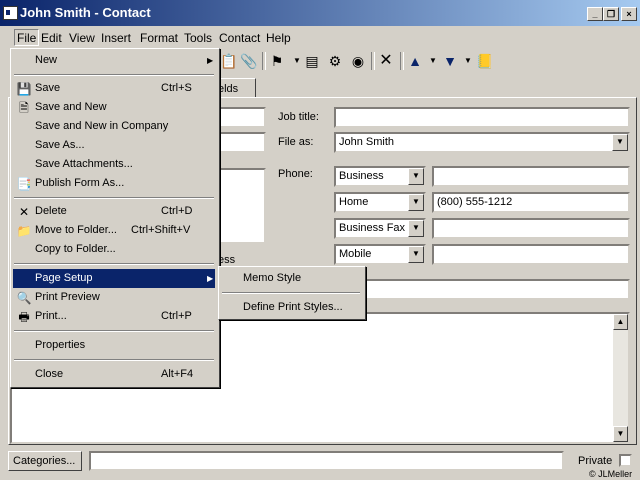  What do you see at coordinates (51, 38) in the screenshot?
I see `menu-edit: Edit` at bounding box center [51, 38].